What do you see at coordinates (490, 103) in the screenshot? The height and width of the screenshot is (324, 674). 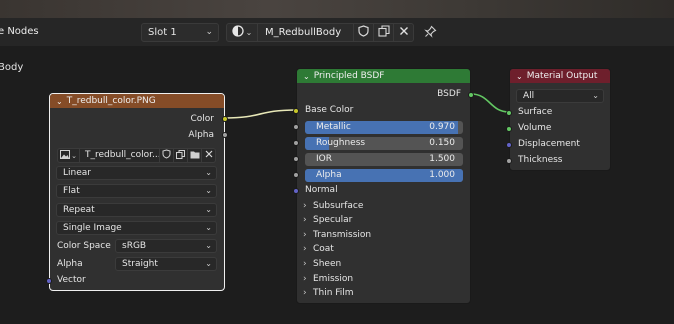 I see `link-bsdf-to-surface` at bounding box center [490, 103].